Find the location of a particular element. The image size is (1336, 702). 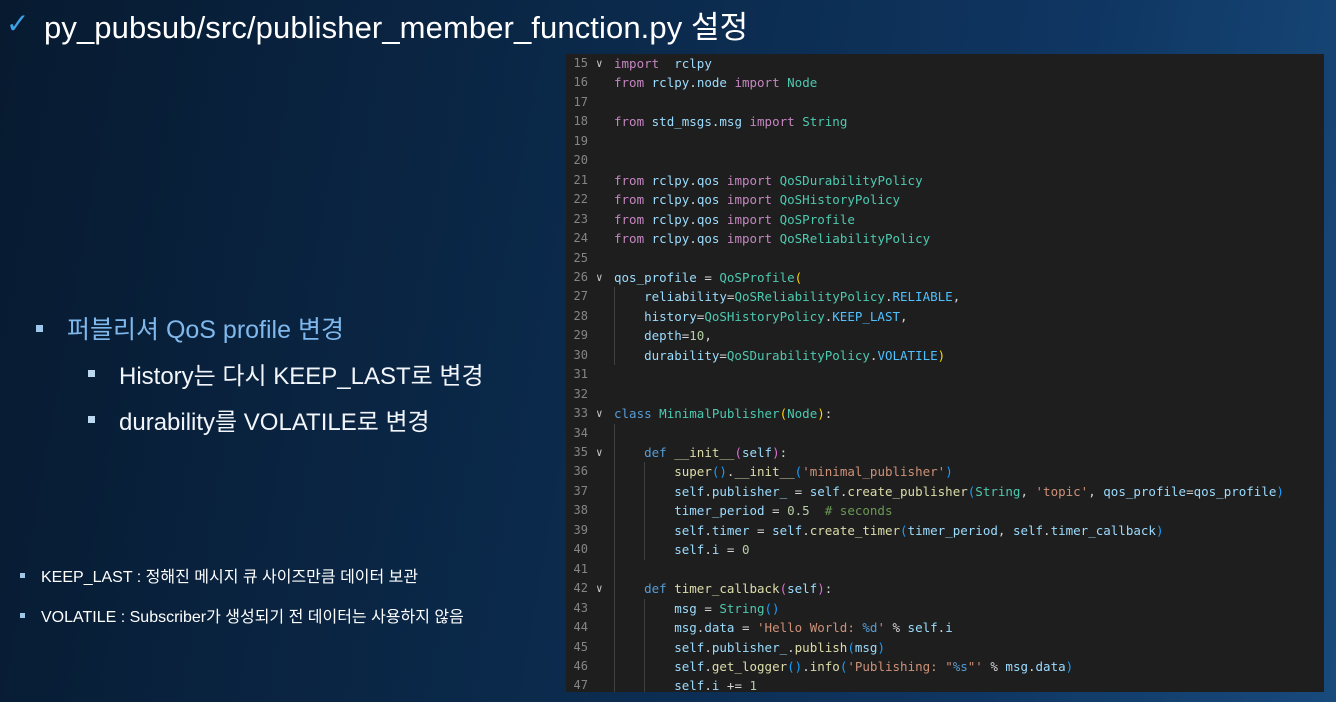

code-text: msg.data = 'Hello World: %d' % self.i is located at coordinates (783, 627).